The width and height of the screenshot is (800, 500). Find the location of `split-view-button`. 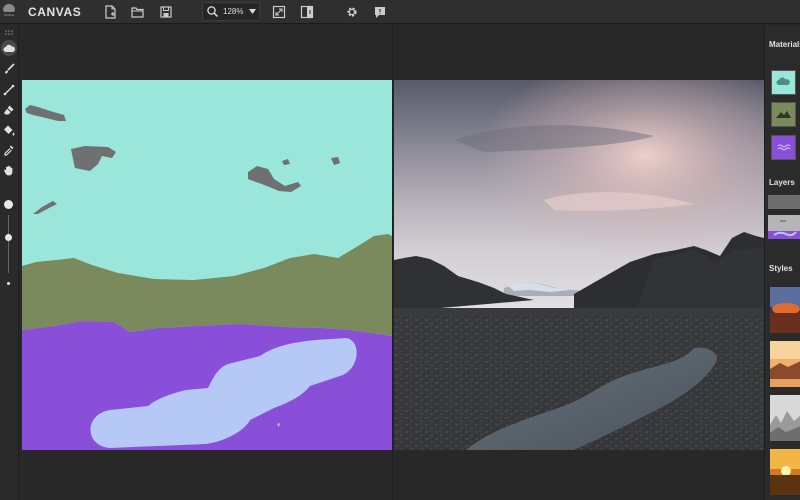

split-view-button is located at coordinates (307, 12).